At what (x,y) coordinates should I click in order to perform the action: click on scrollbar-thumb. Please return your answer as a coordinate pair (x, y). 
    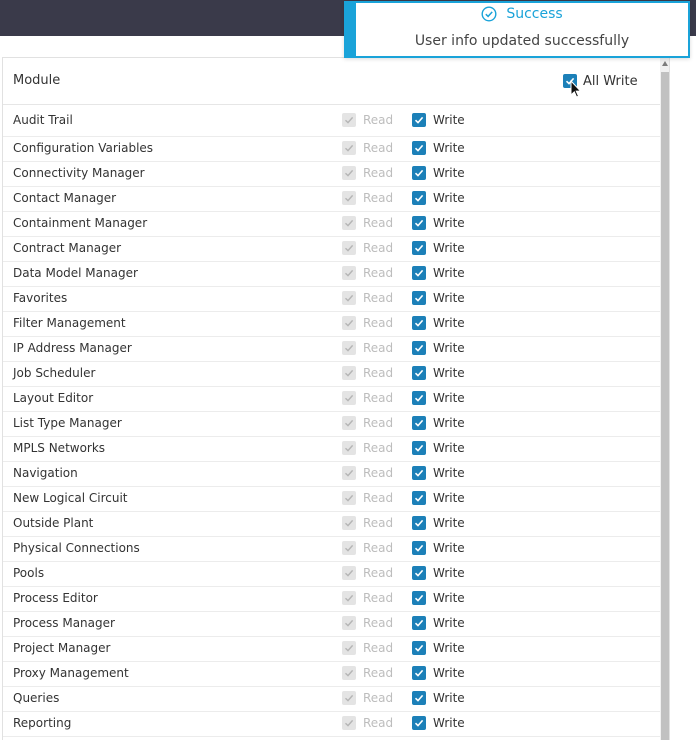
    Looking at the image, I should click on (665, 406).